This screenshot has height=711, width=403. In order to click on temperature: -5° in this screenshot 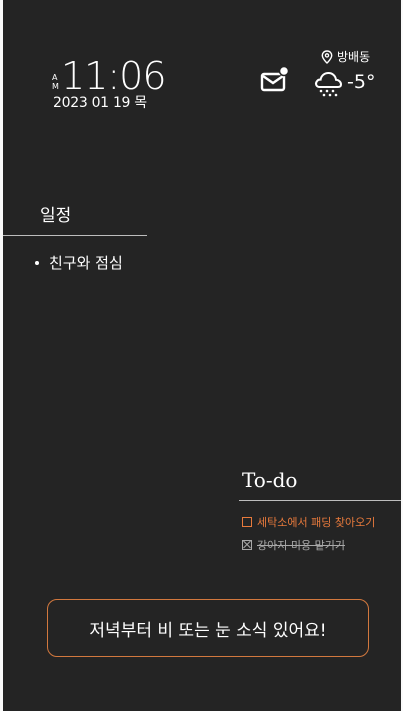, I will do `click(361, 82)`.